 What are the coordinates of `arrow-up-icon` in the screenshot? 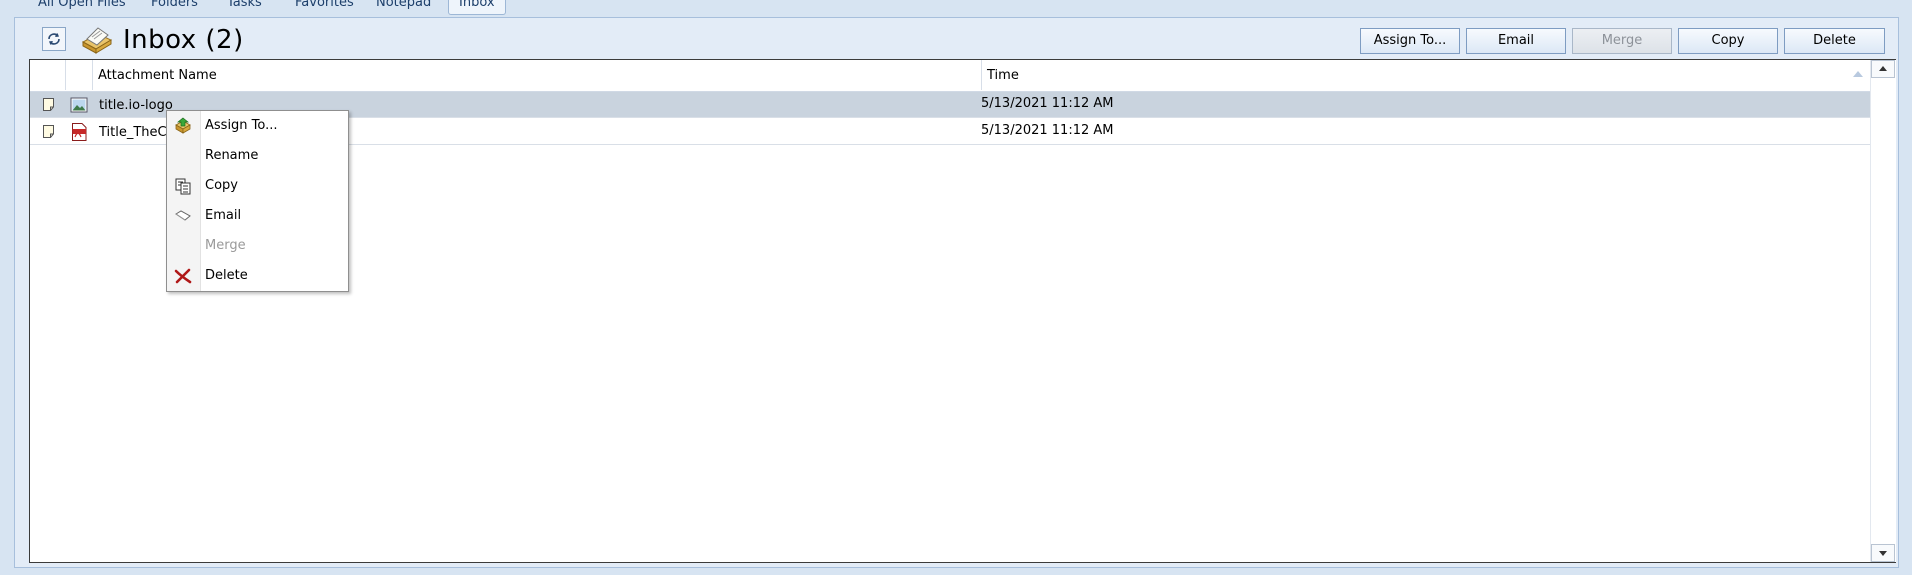 It's located at (1883, 68).